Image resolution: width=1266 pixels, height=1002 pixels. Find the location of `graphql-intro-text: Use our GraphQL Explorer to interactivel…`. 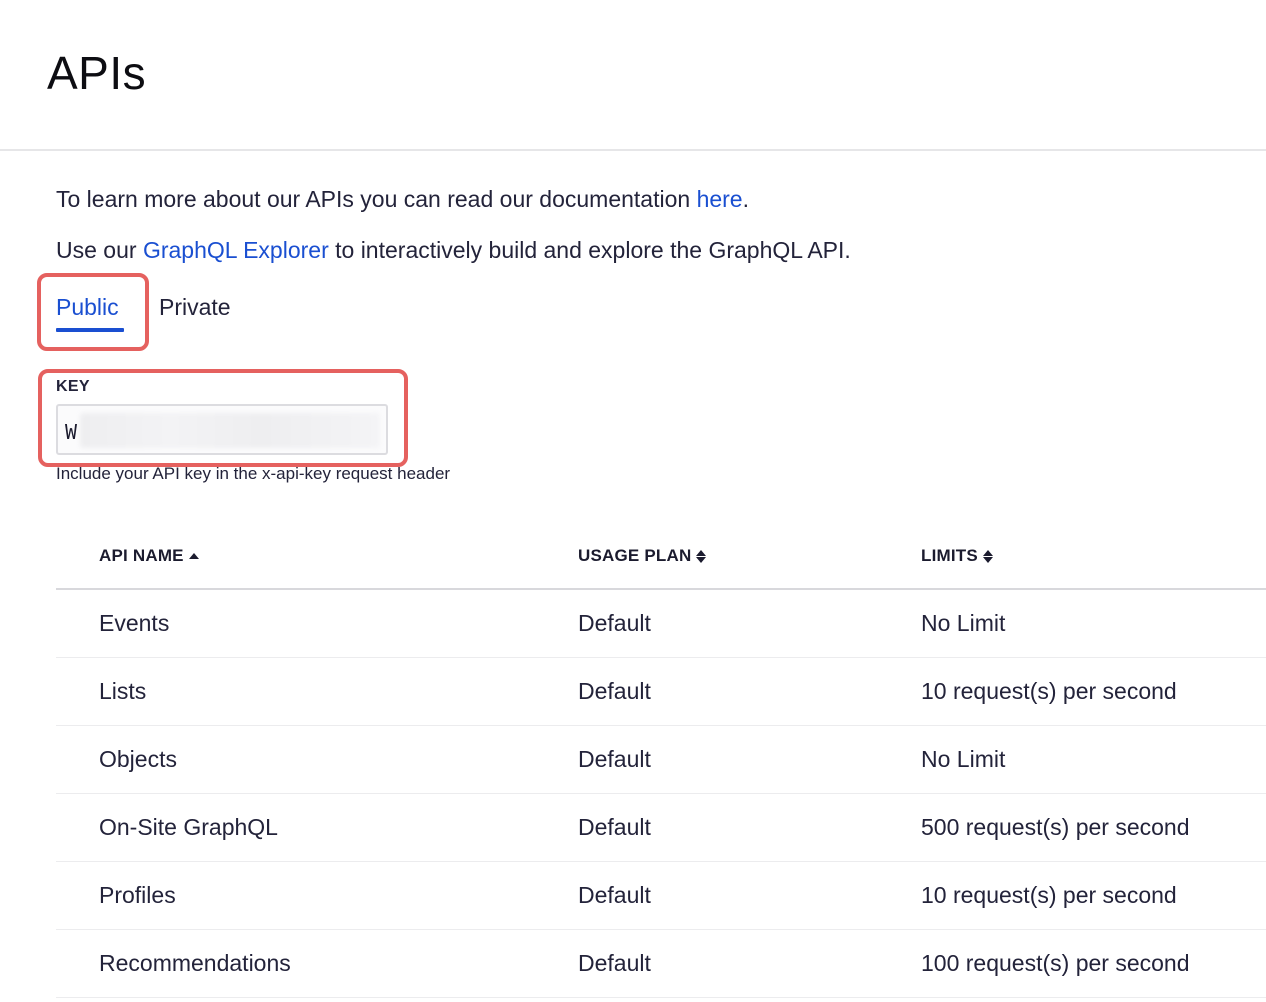

graphql-intro-text: Use our GraphQL Explorer to interactivel… is located at coordinates (453, 250).